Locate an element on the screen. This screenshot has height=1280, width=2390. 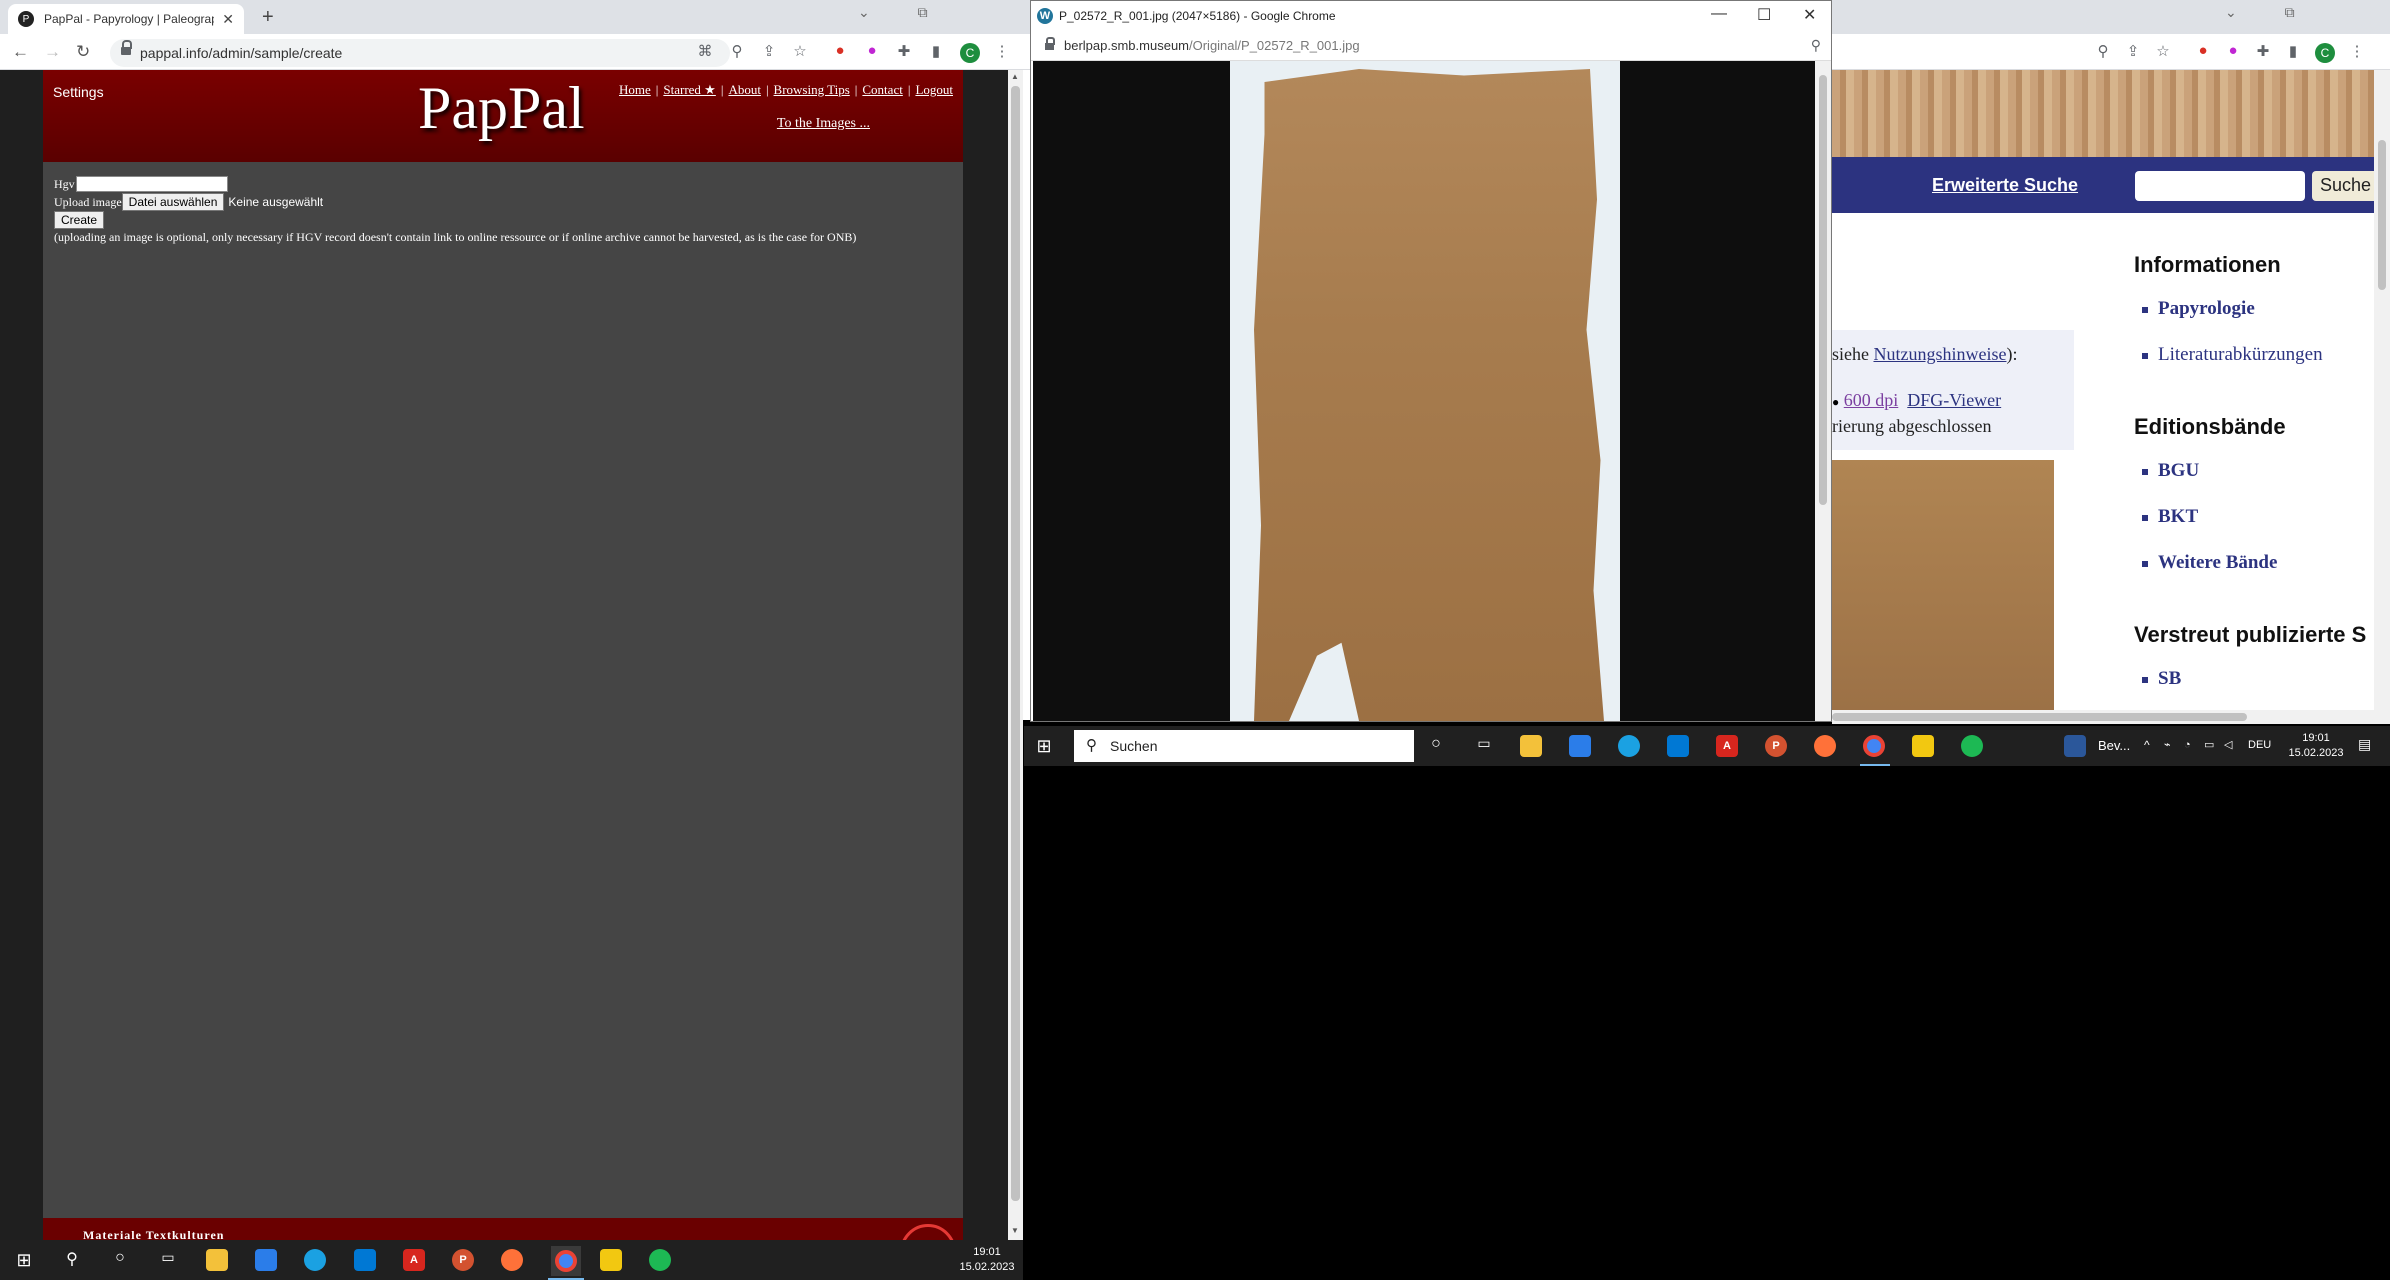
main-store-icon is located at coordinates (266, 1260).